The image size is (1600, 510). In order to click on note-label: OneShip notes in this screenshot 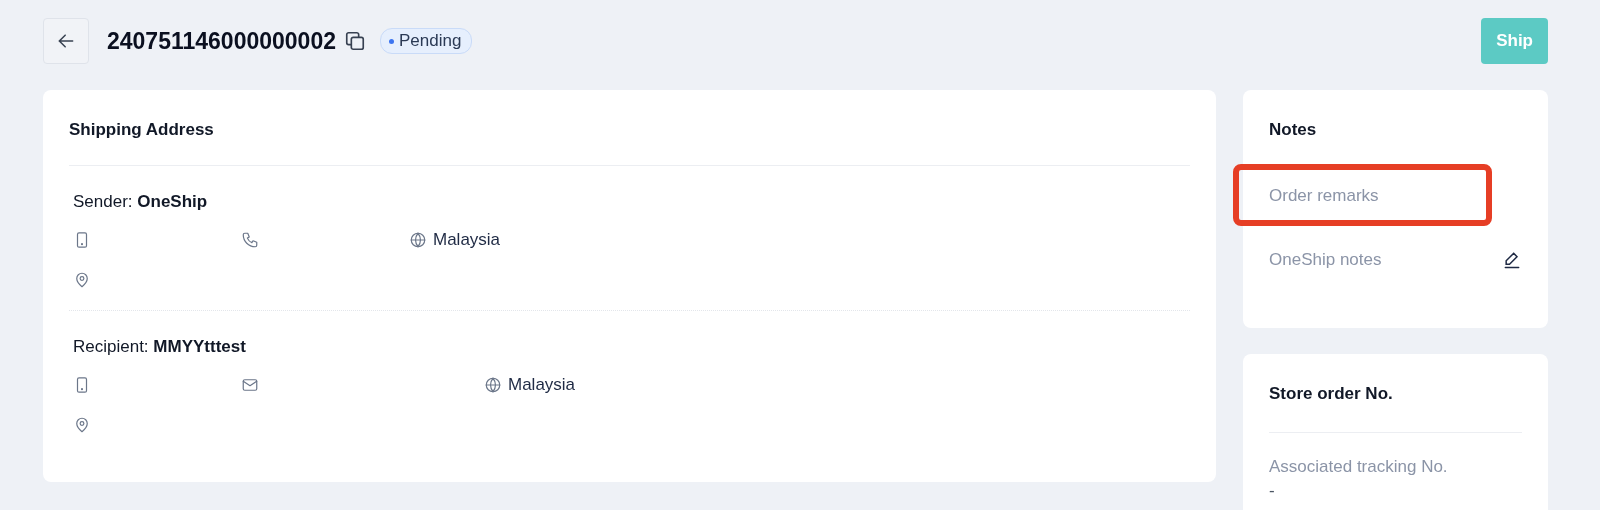, I will do `click(1325, 260)`.